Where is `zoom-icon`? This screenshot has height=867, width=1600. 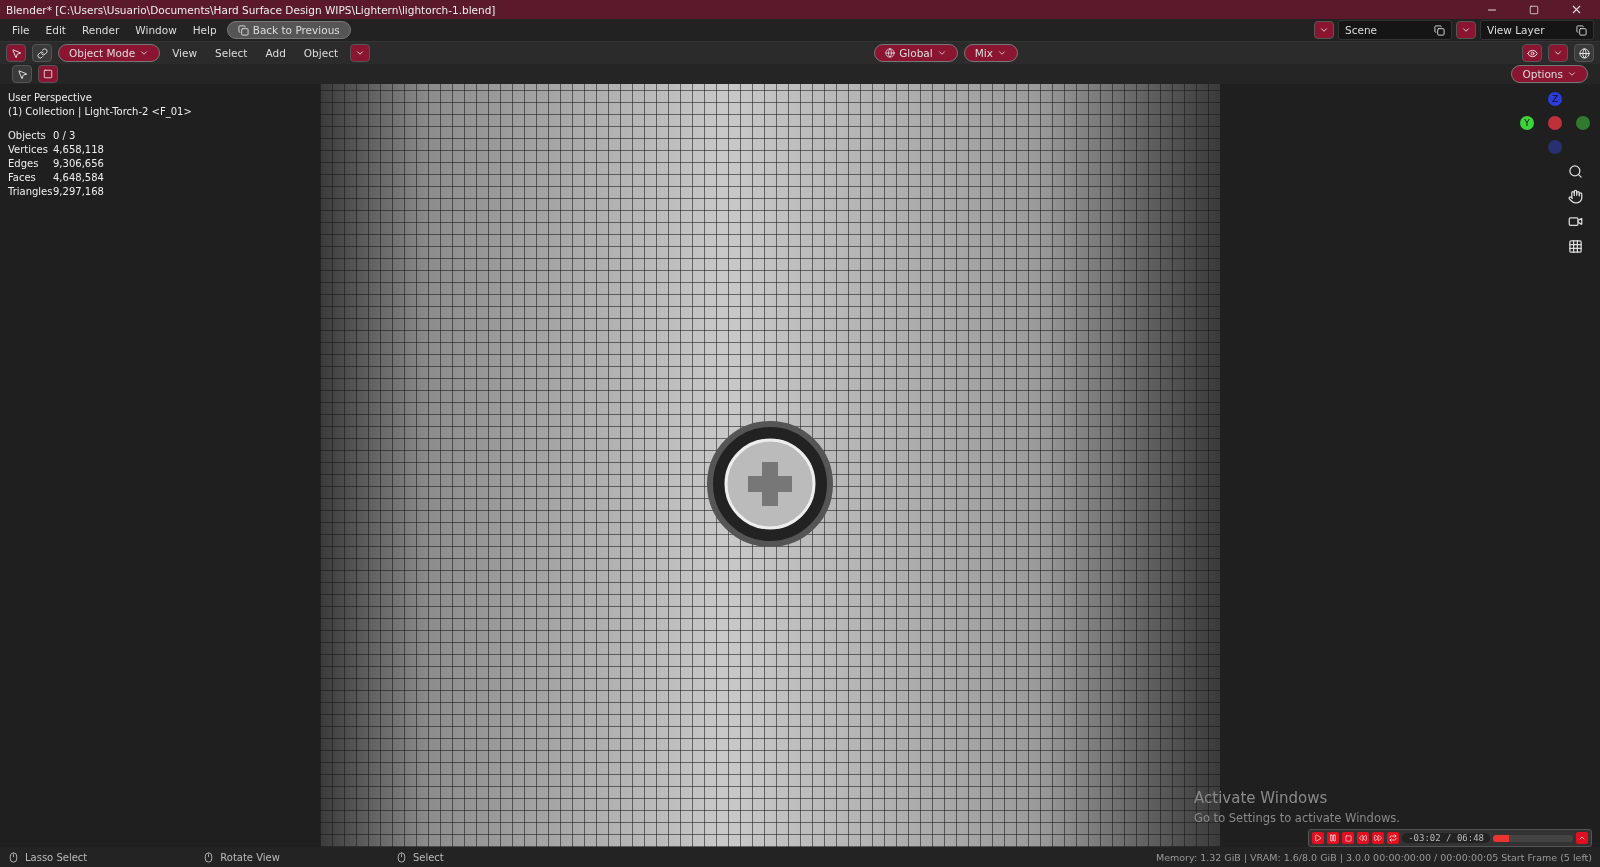
zoom-icon is located at coordinates (1575, 171).